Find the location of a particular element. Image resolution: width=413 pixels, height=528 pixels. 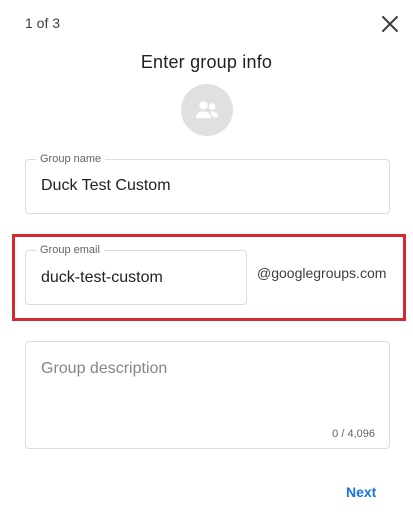

group-icon is located at coordinates (207, 110).